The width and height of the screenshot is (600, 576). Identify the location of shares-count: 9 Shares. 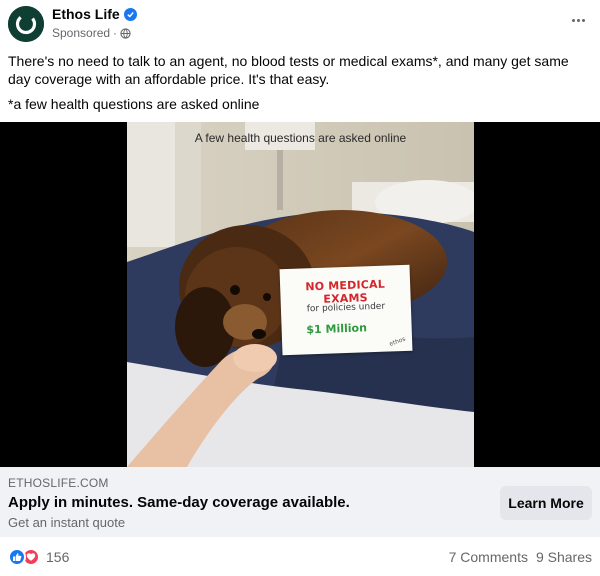
(564, 557).